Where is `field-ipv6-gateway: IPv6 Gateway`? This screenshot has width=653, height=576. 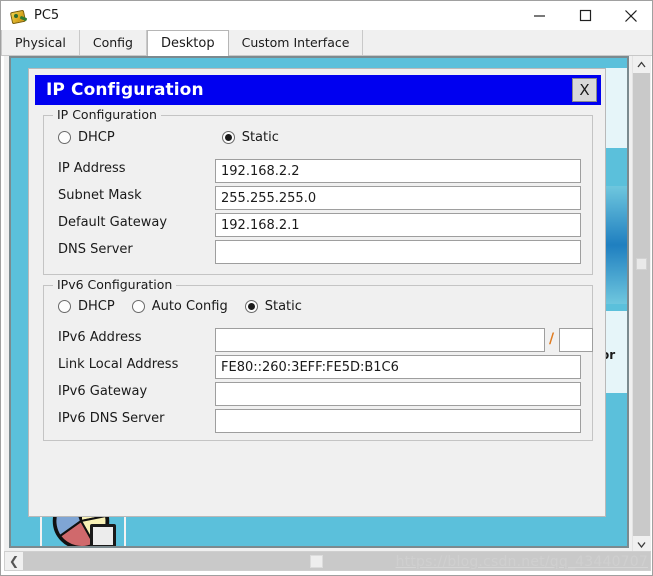 field-ipv6-gateway: IPv6 Gateway is located at coordinates (319, 394).